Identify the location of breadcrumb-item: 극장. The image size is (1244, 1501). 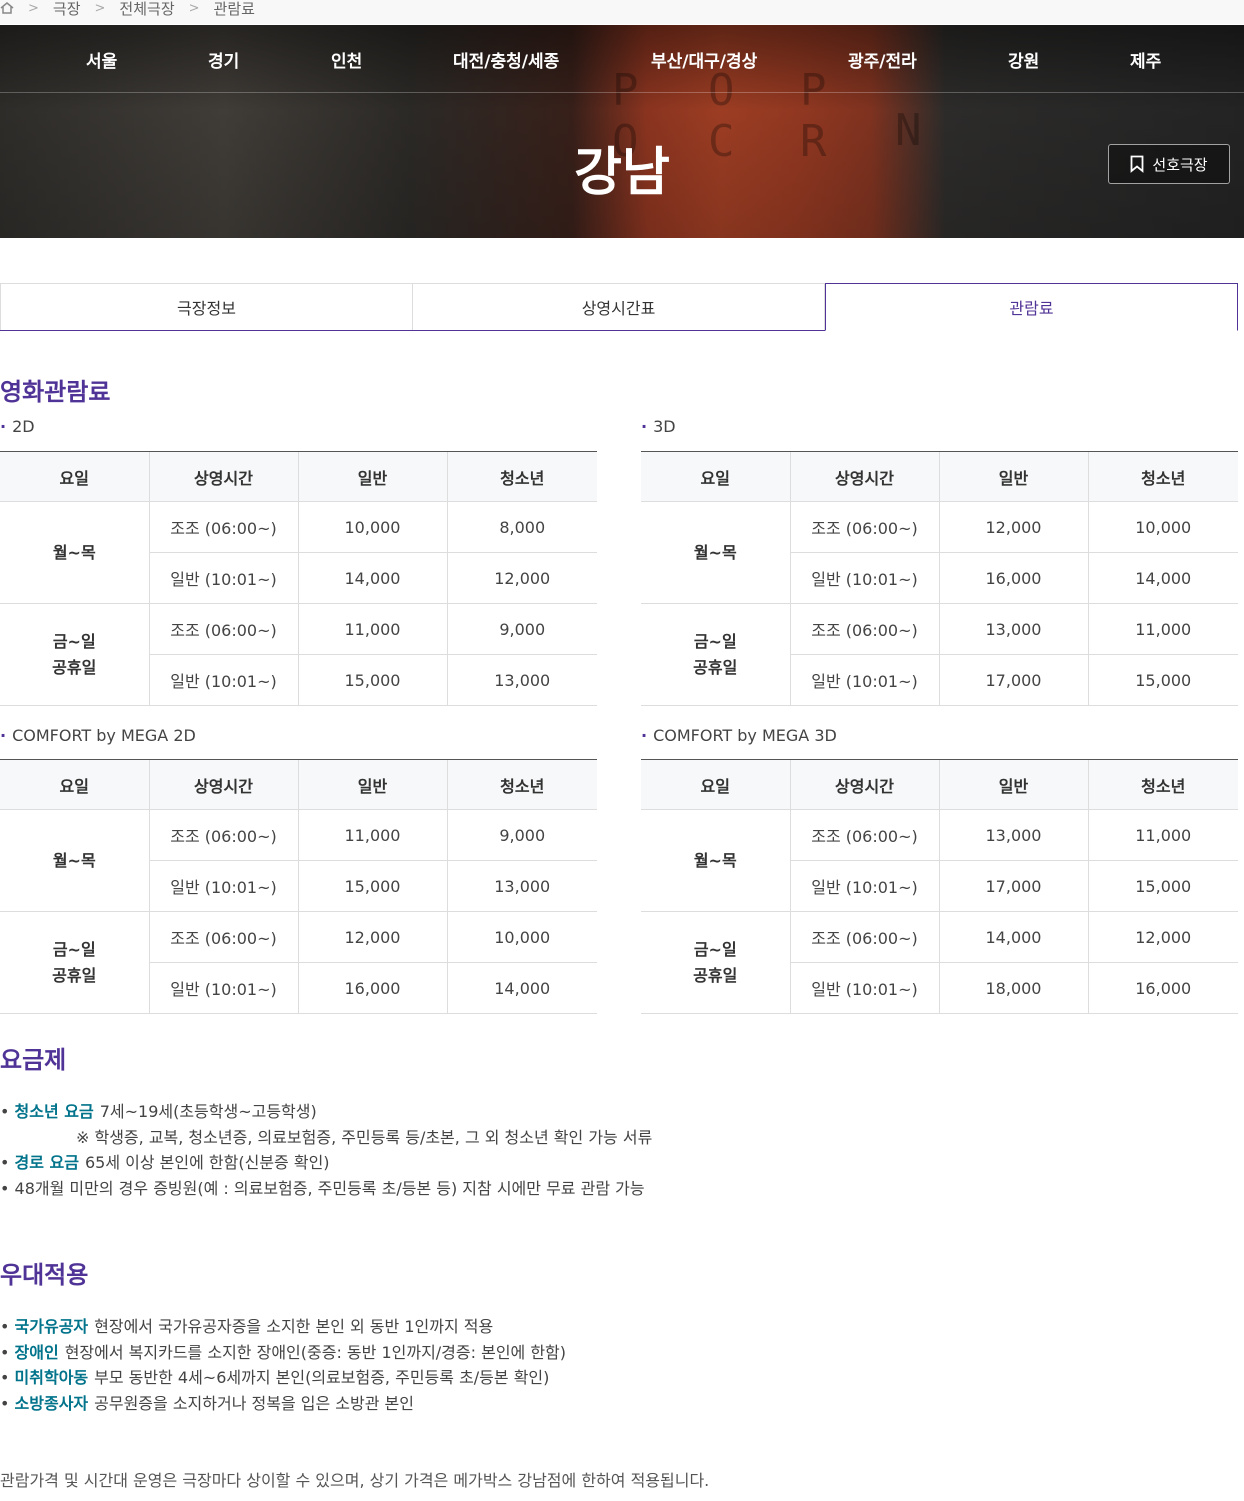
(67, 9).